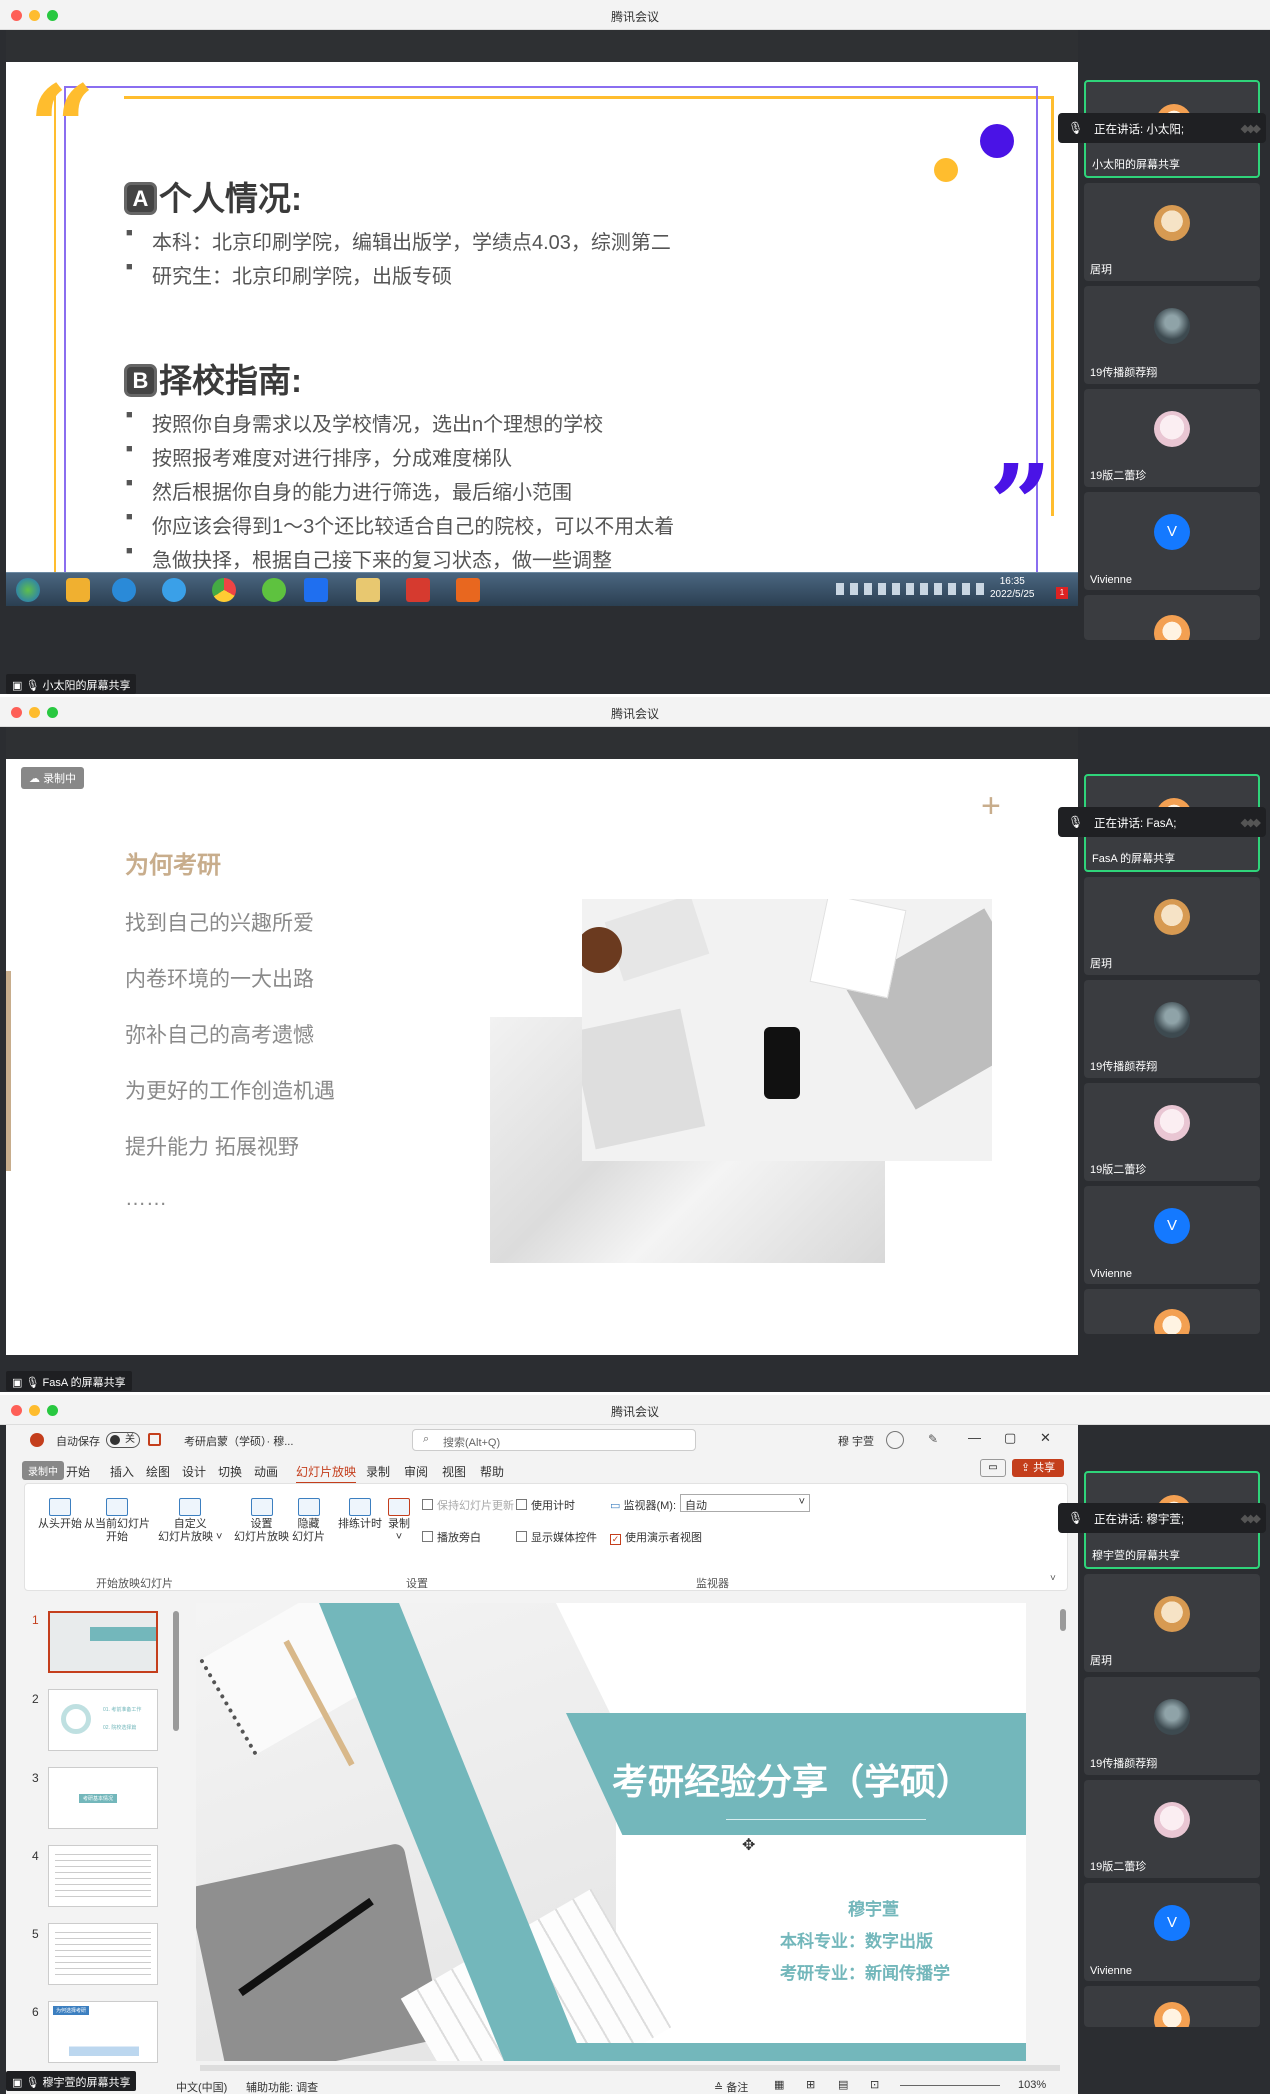 This screenshot has height=2094, width=1270. What do you see at coordinates (874, 2084) in the screenshot?
I see `slideshow-view-icon: ⊡` at bounding box center [874, 2084].